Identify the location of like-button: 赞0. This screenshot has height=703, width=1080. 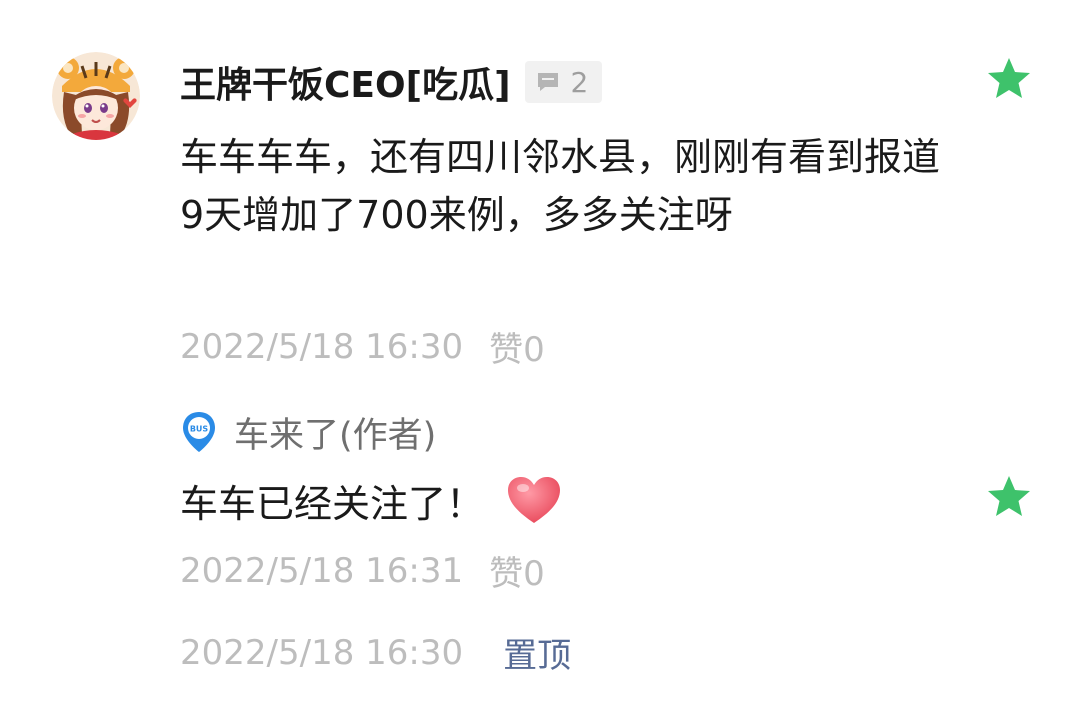
(517, 346).